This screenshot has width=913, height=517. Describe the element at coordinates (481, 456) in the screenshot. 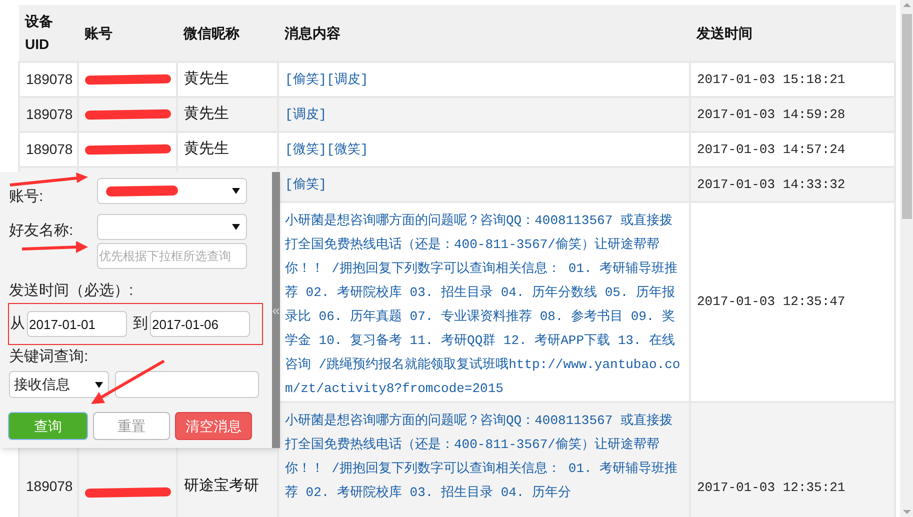

I see `message-text: 小研菌是想咨询哪方面的问题呢？咨询QQ：4008113567 或直接拨打全国免费热线电话（还是：400-811-3567/偷笑）让研途帮帮你！！ /拥抱回复下列数字可以查询相关信息： 01. 考研辅导班推荐 02. 考研院校库 03. 招生目录 04. 历年分` at that location.